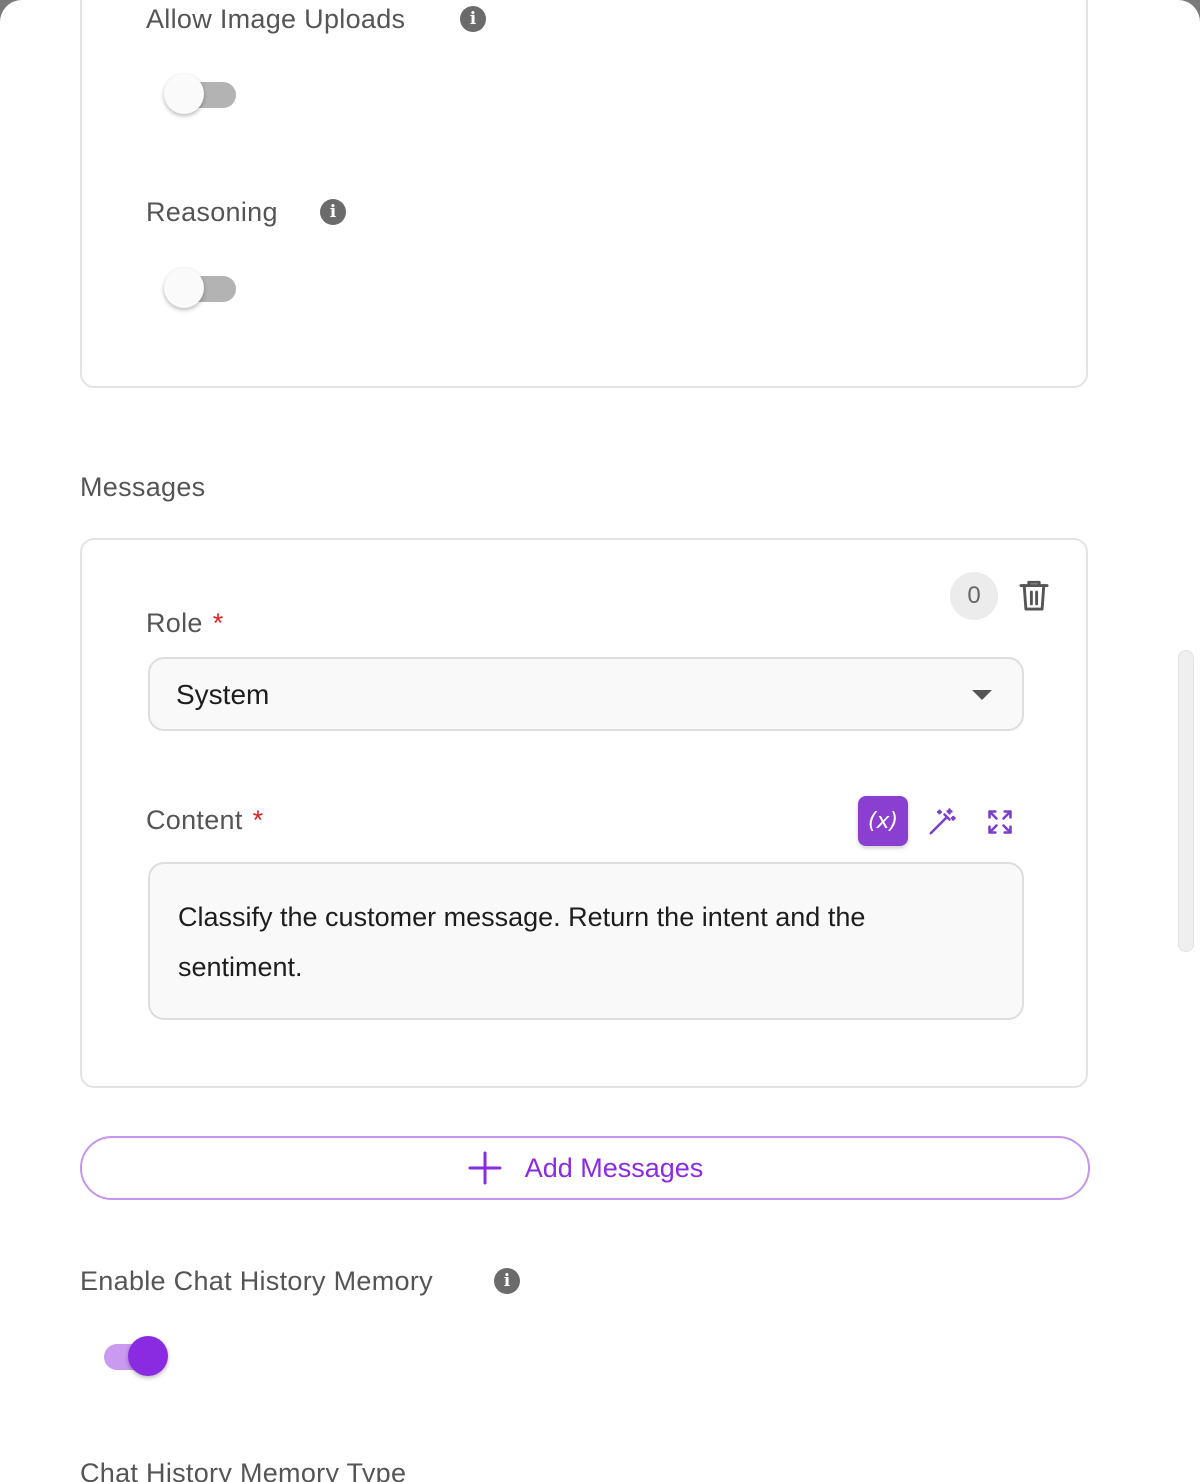  I want to click on content-label-text: Content, so click(194, 820).